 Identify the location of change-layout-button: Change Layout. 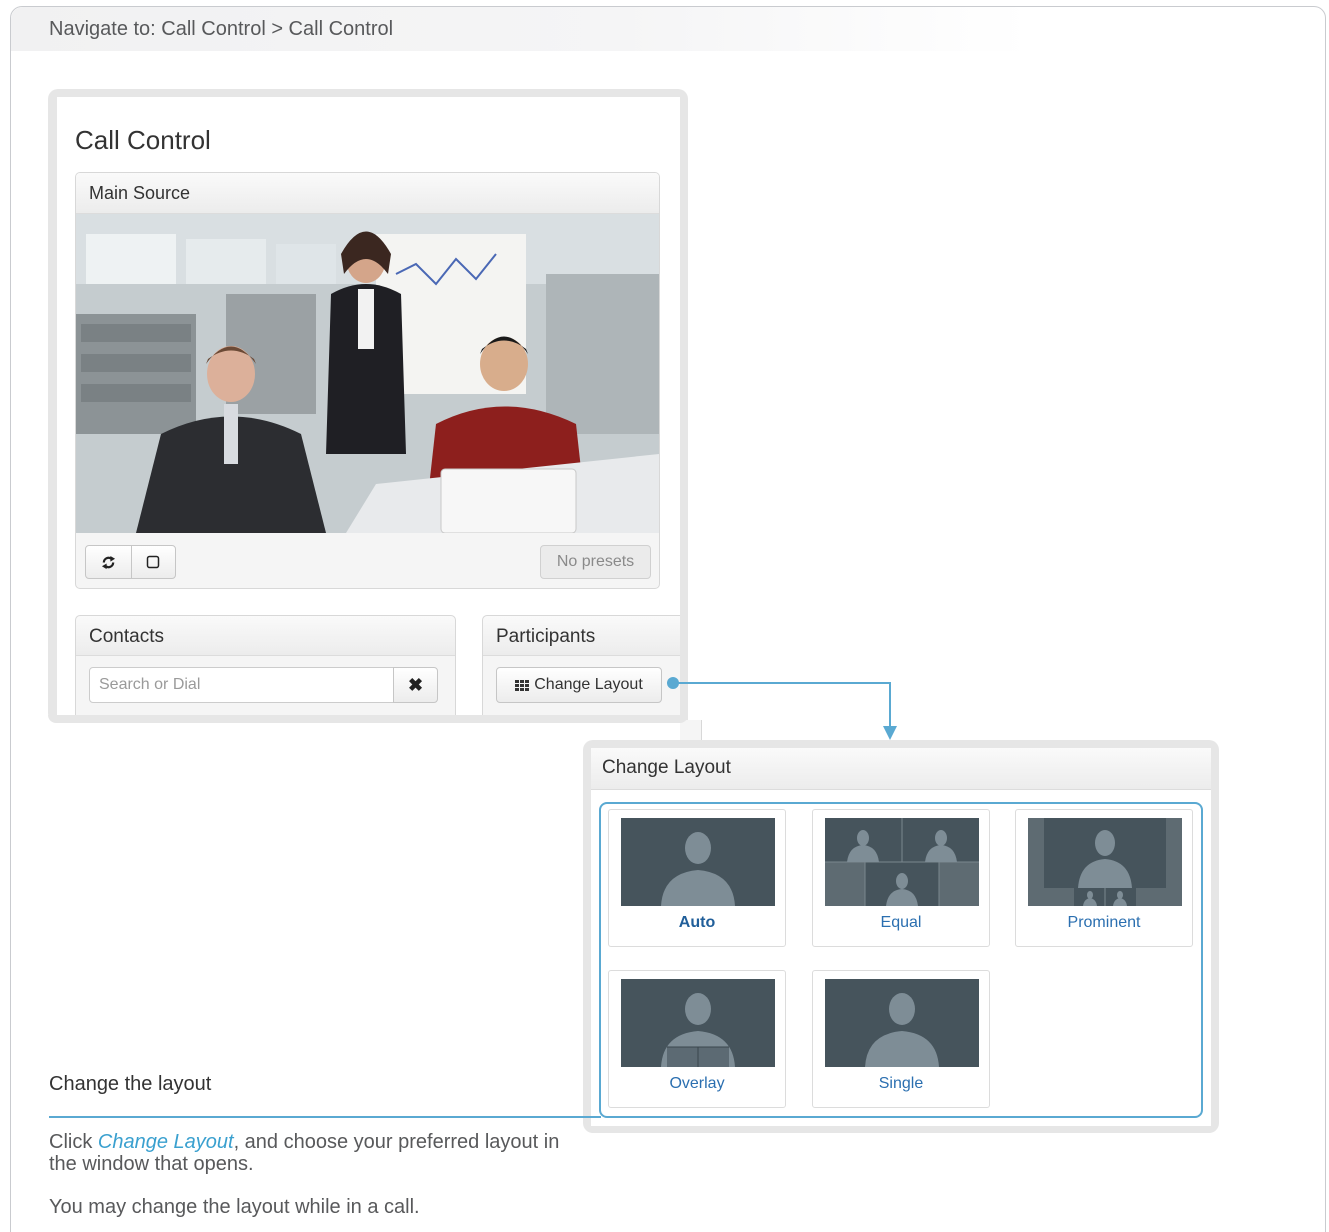
(579, 685).